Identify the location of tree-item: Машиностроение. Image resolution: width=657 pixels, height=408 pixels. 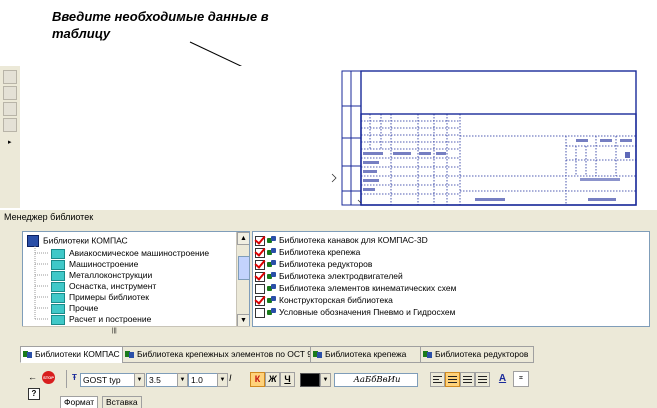
(94, 264).